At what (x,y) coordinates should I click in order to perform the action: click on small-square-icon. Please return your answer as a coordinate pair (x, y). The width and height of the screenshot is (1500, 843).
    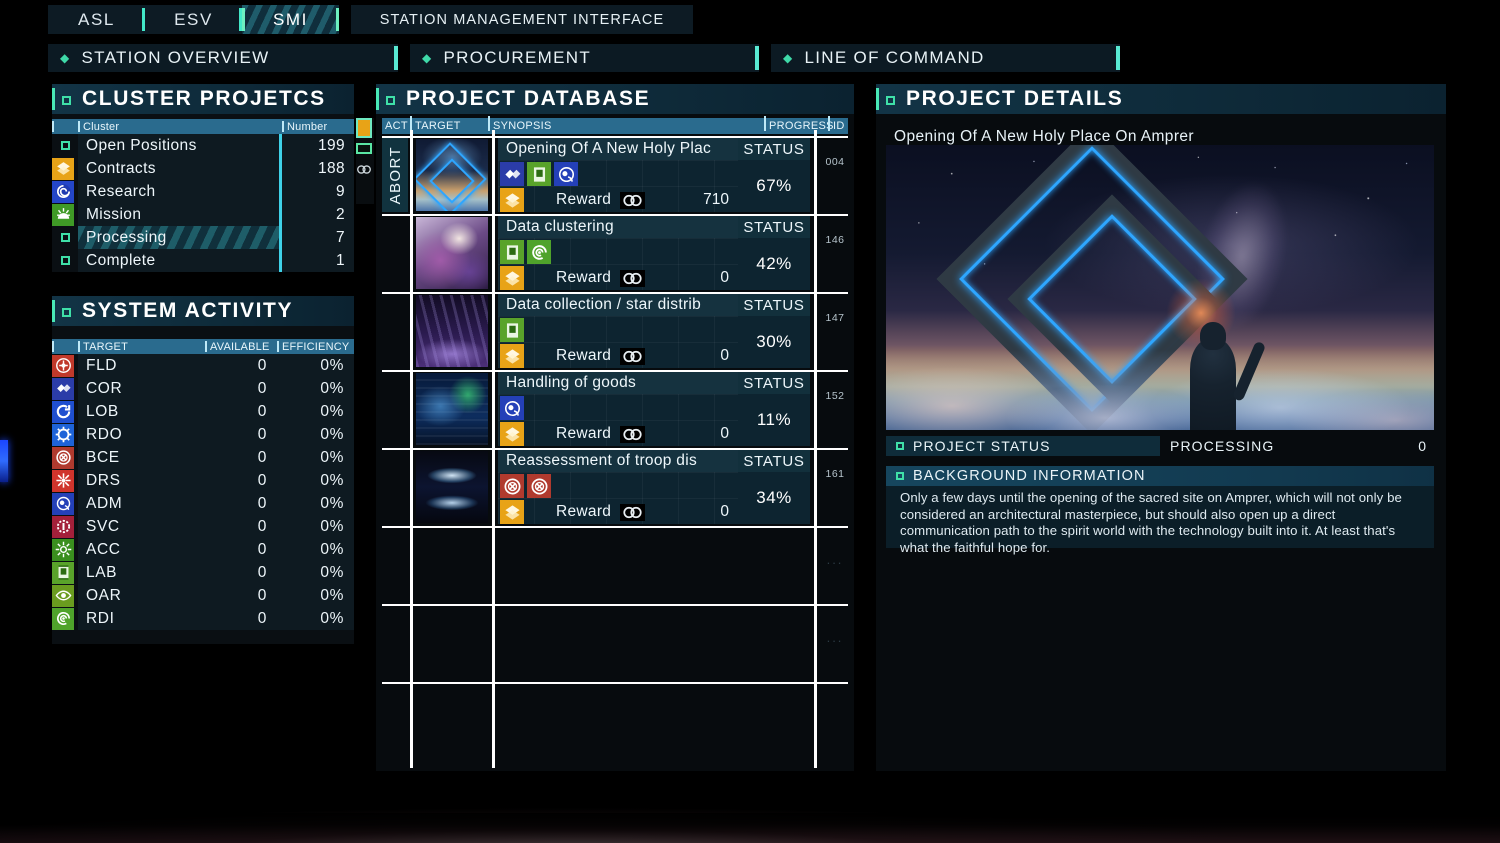
    Looking at the image, I should click on (65, 145).